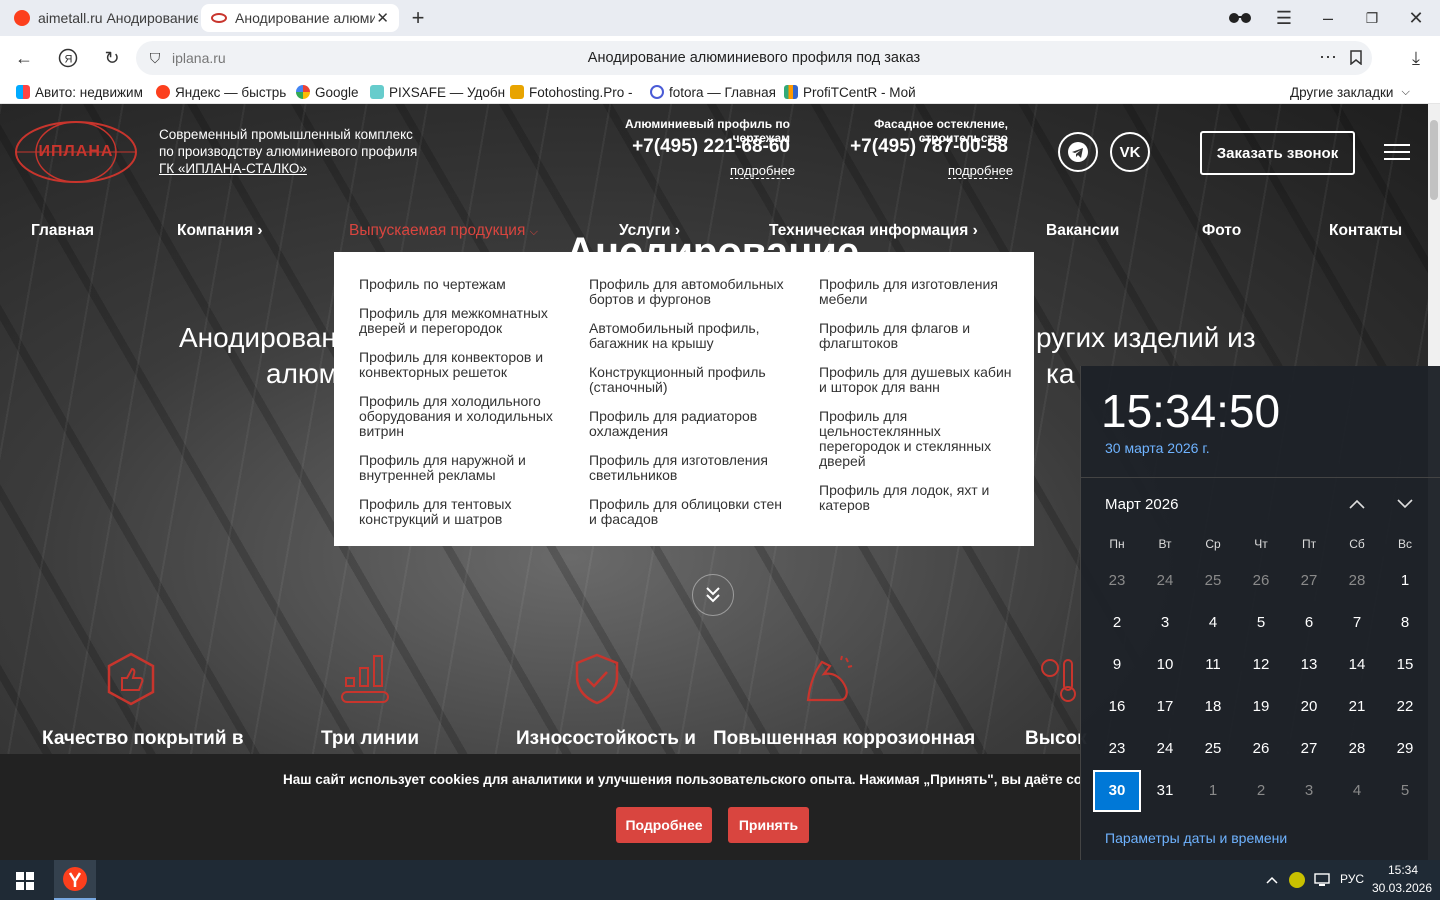  I want to click on dropdown-item: Профиль для лодок, яхт и катеров, so click(919, 498).